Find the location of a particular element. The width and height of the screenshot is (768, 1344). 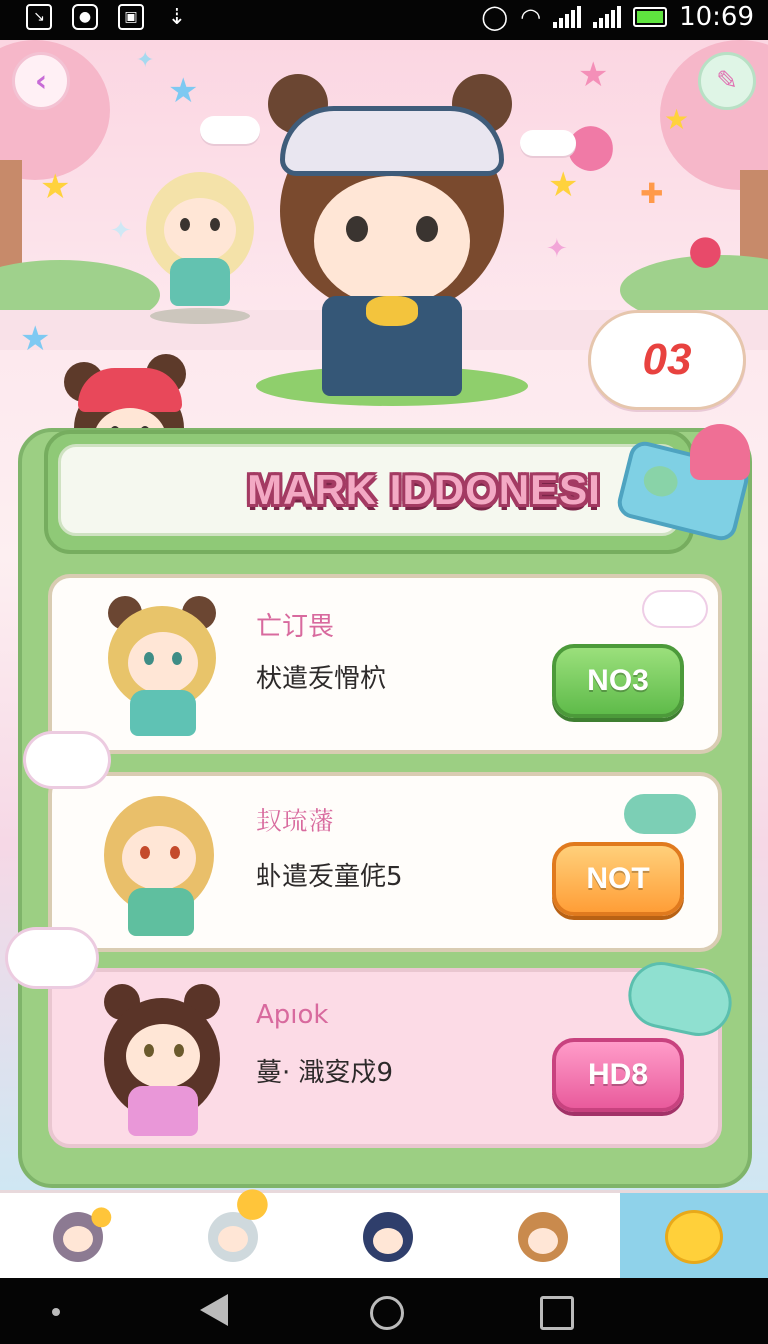

level-cloud: 03 is located at coordinates (667, 360).